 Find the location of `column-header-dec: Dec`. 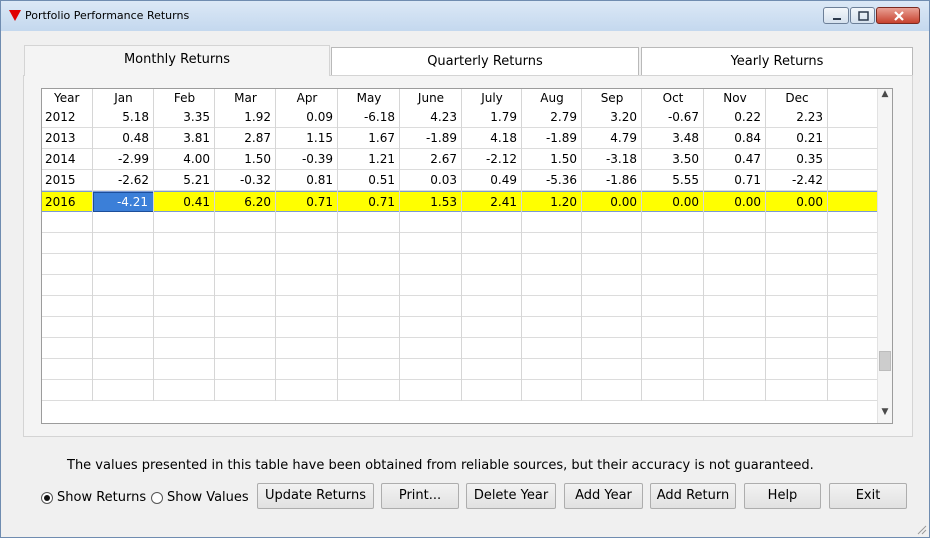

column-header-dec: Dec is located at coordinates (797, 98).